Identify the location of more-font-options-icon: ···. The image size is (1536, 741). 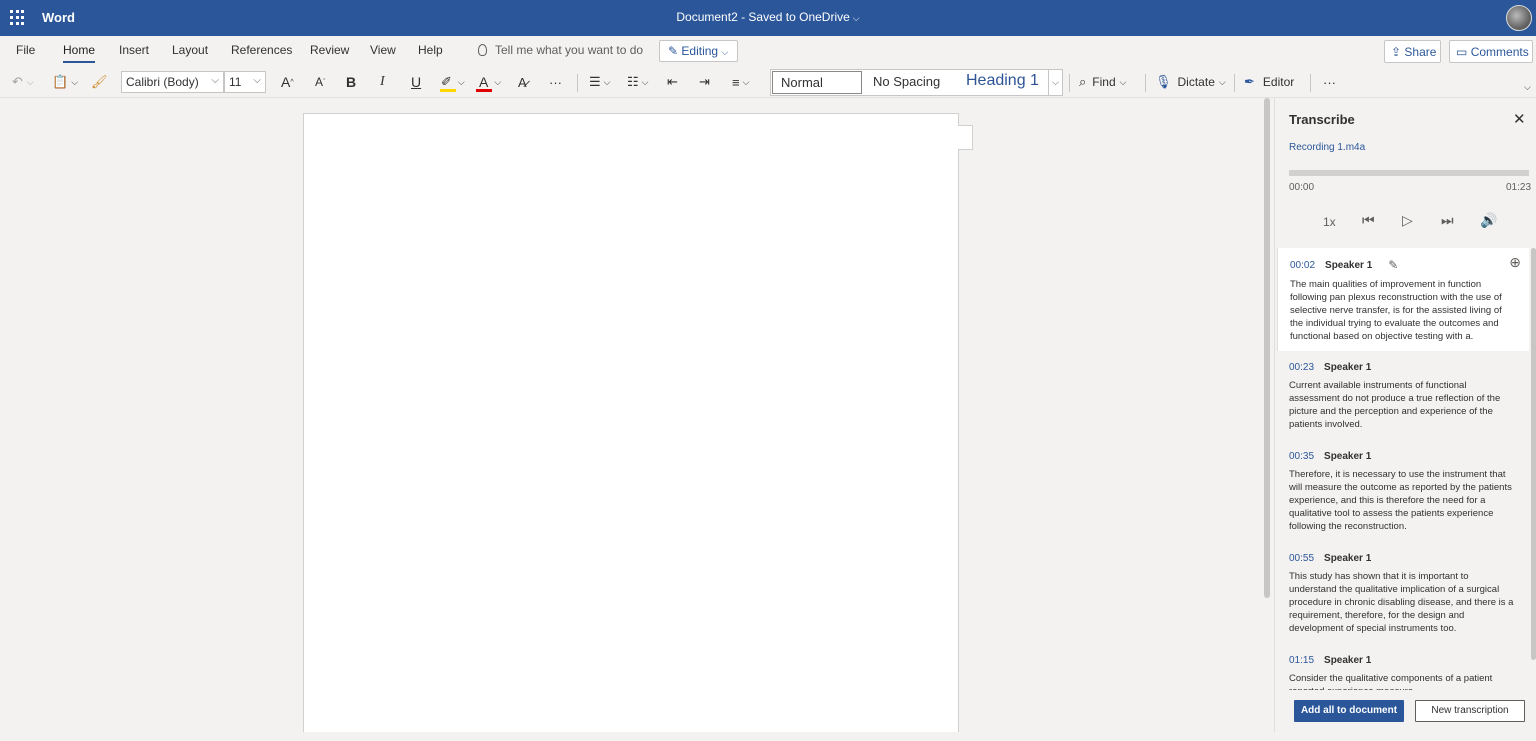
(555, 82).